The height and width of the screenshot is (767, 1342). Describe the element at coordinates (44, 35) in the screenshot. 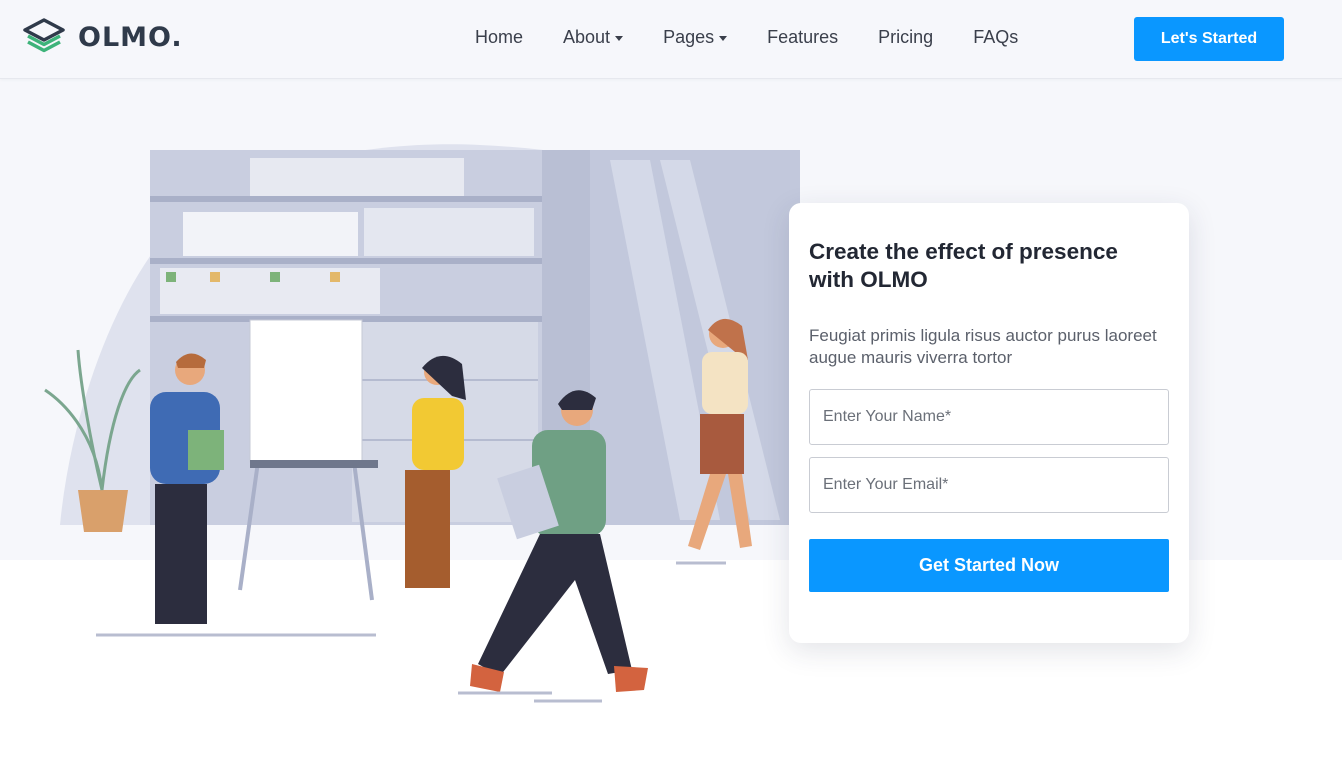

I see `layers-logo-icon` at that location.